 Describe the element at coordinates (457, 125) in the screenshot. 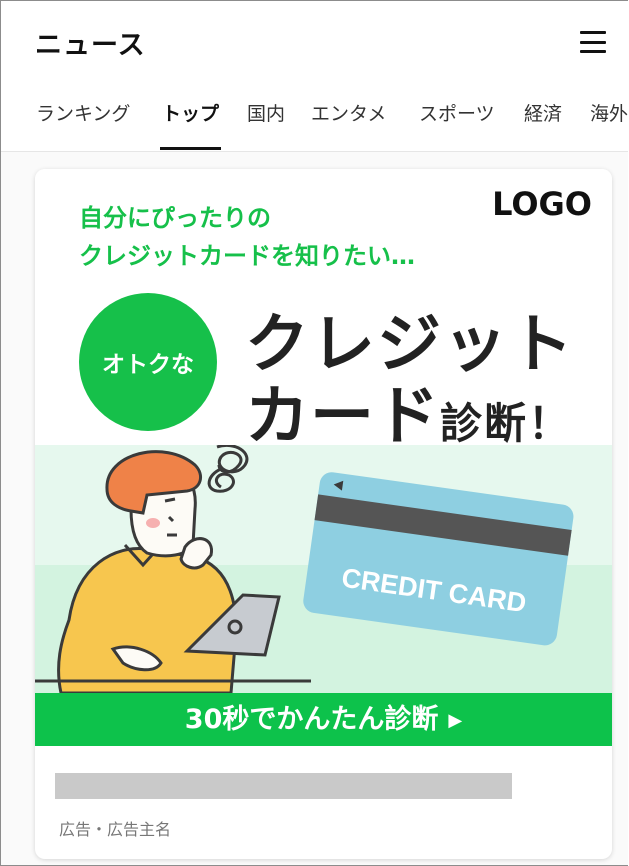

I see `tab-sports: スポーツ` at that location.